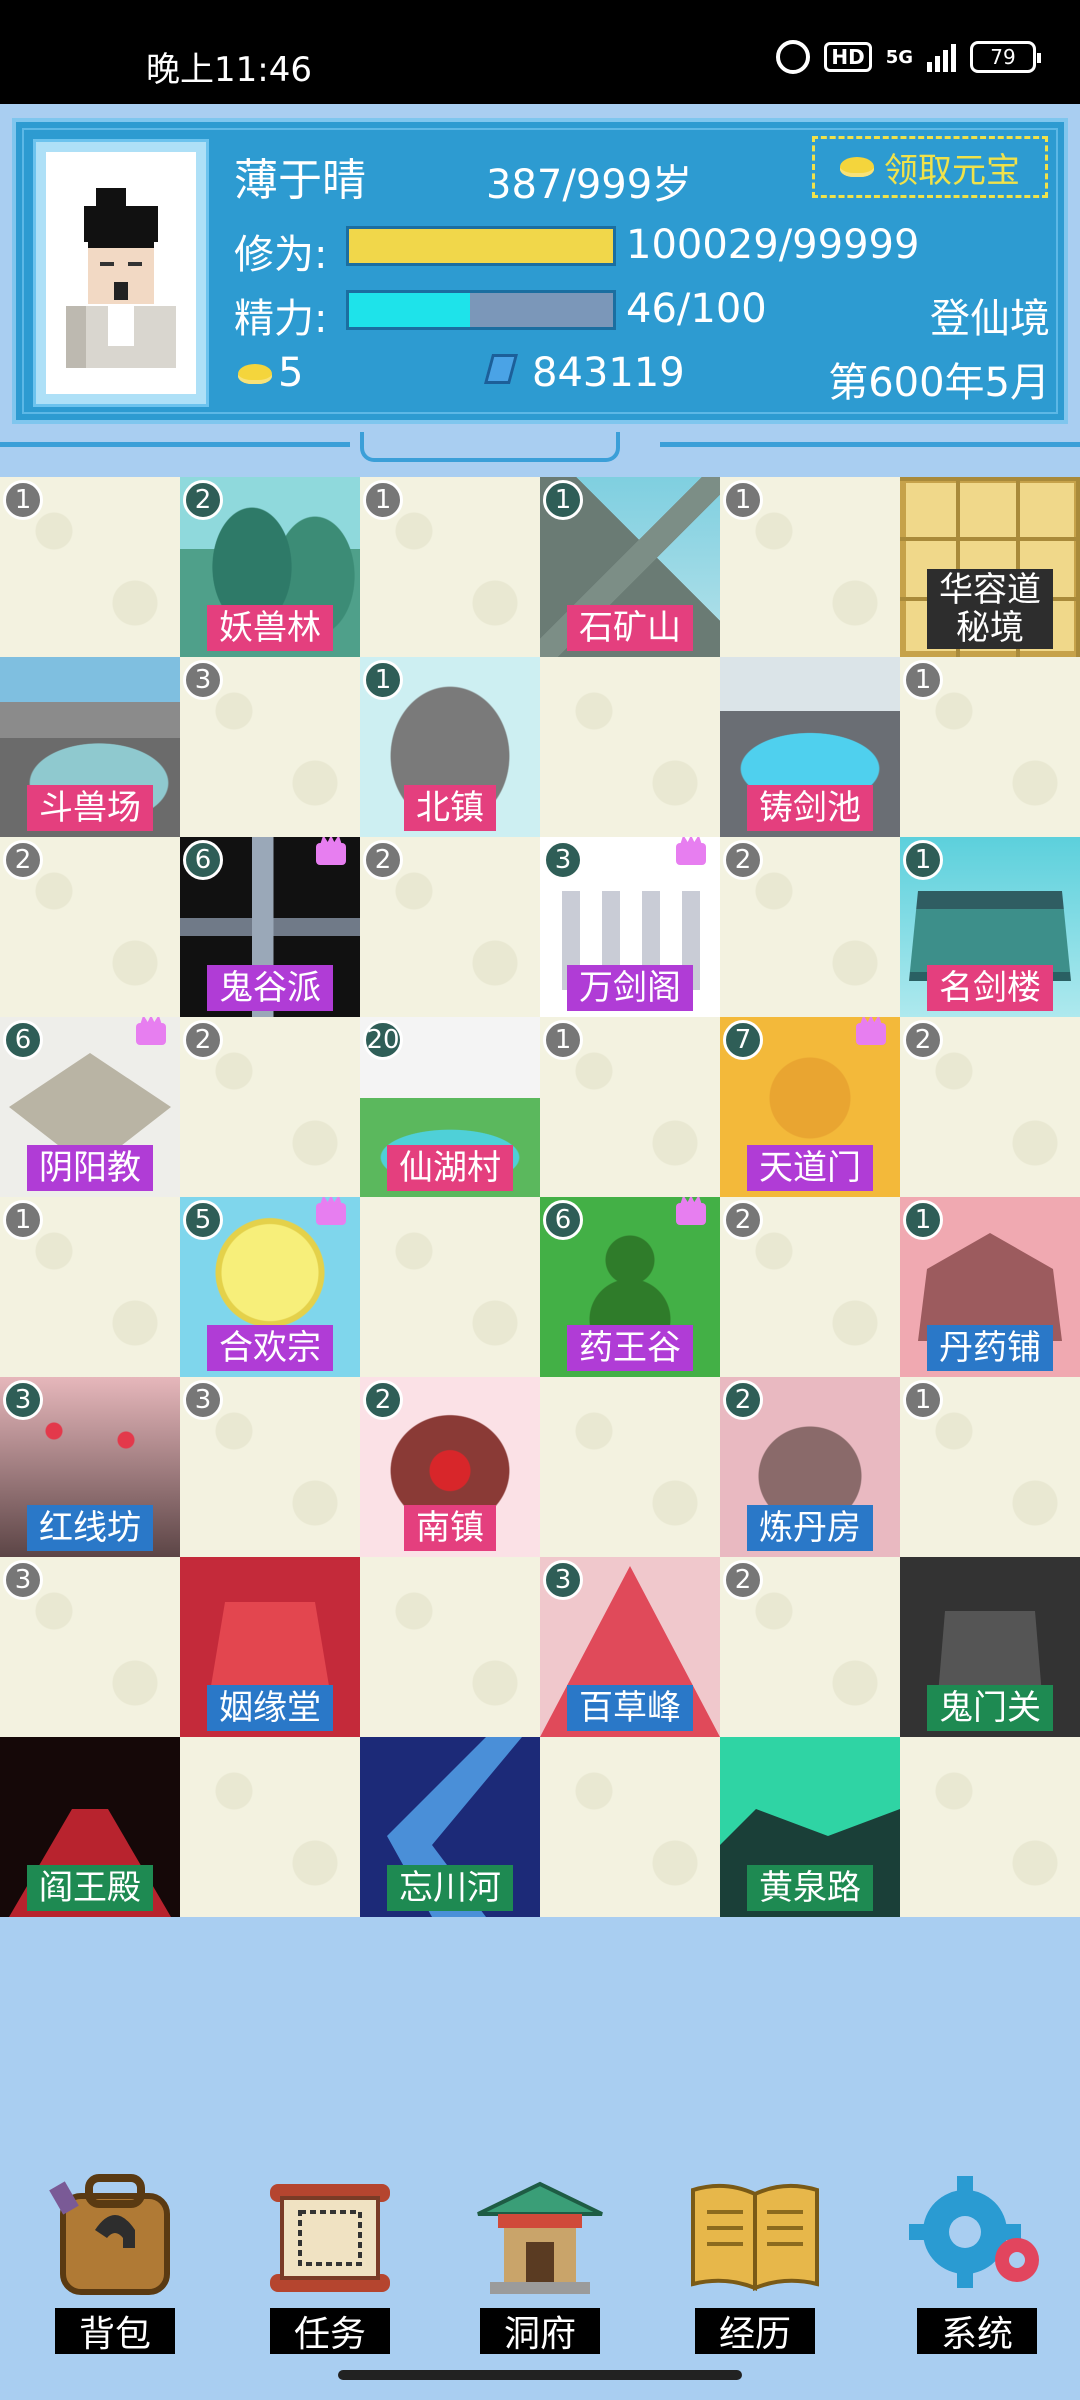 The image size is (1080, 2400). I want to click on map-location: 1 石矿山, so click(630, 567).